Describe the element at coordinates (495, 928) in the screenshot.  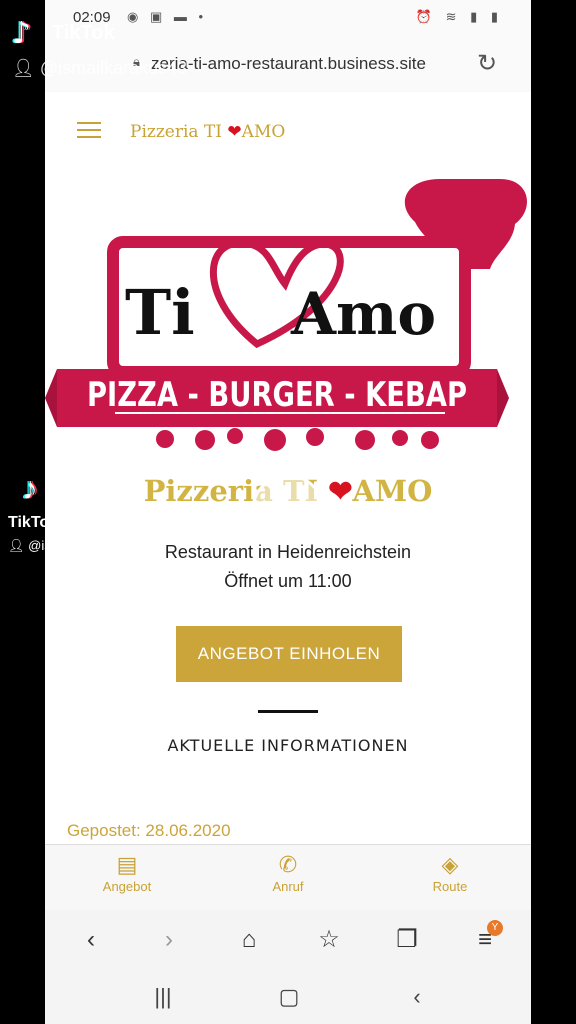
I see `menu-badge: Y` at that location.